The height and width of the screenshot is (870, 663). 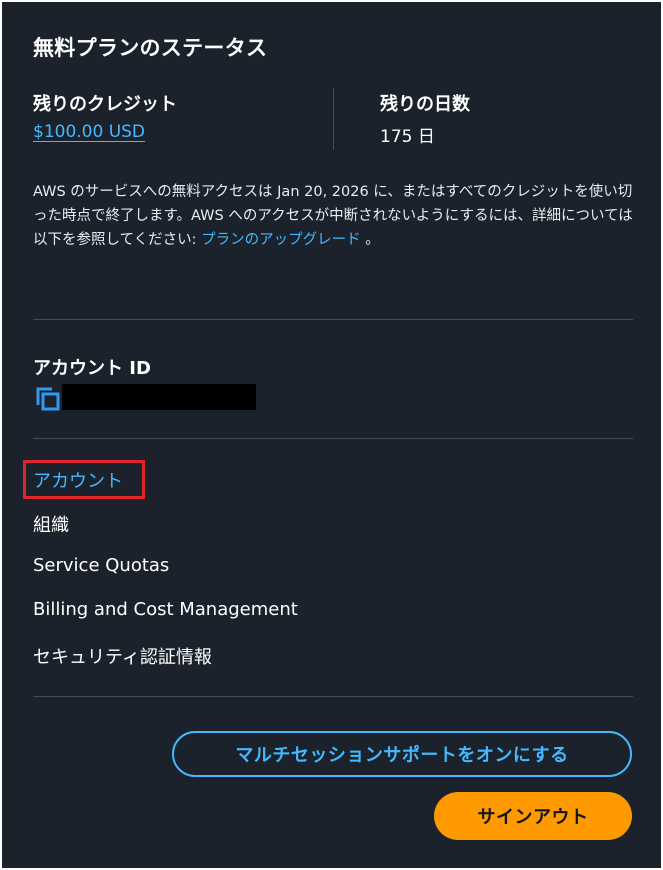 What do you see at coordinates (425, 104) in the screenshot?
I see `remaining-days-label: 残りの日数` at bounding box center [425, 104].